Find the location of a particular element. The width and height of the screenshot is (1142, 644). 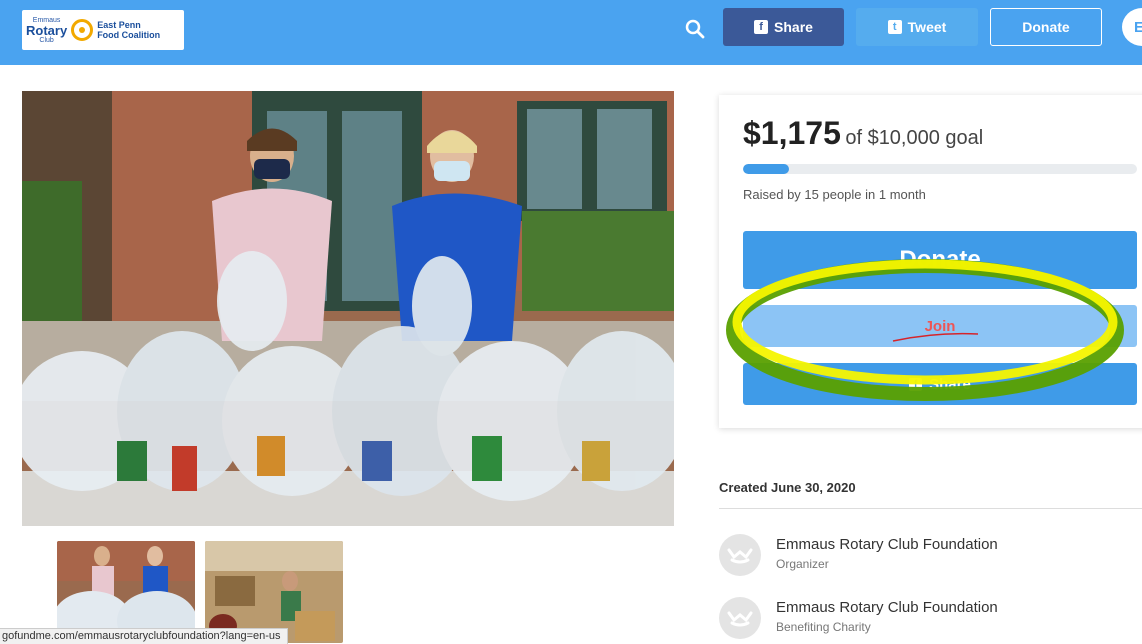

user-avatar: E is located at coordinates (1132, 27).